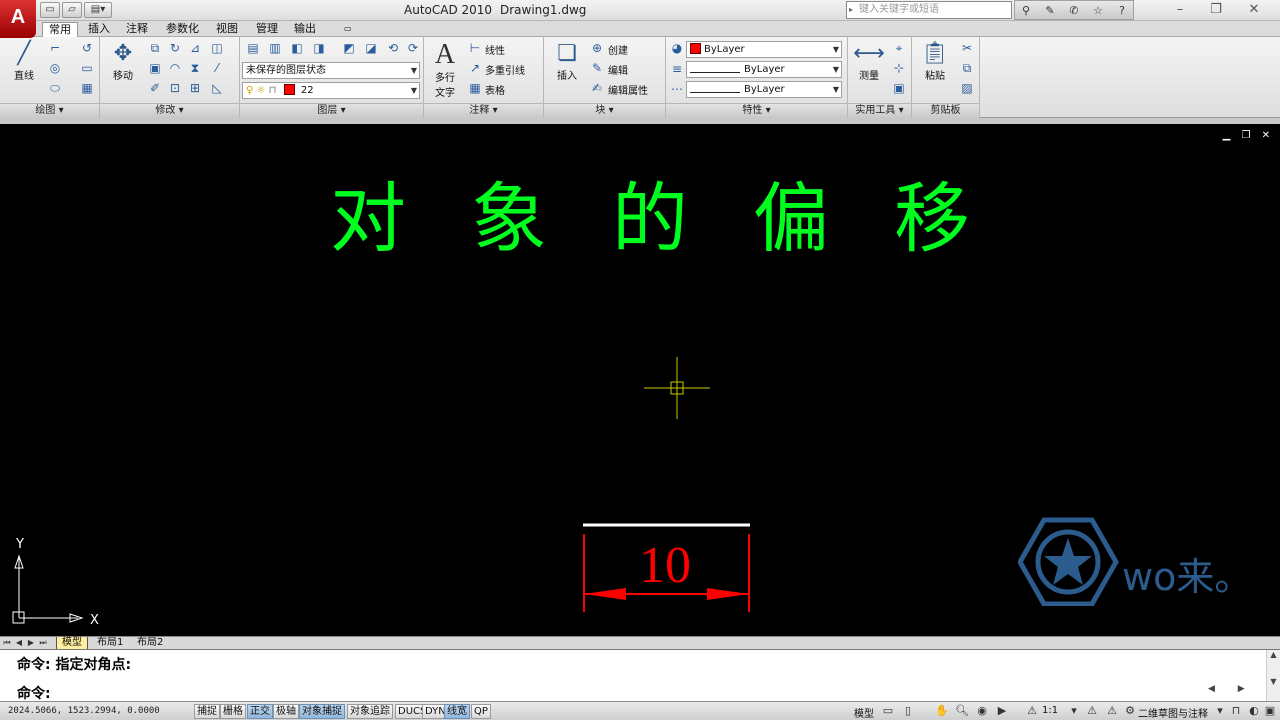  Describe the element at coordinates (457, 711) in the screenshot. I see `lineweight-toggle: 线宽` at that location.